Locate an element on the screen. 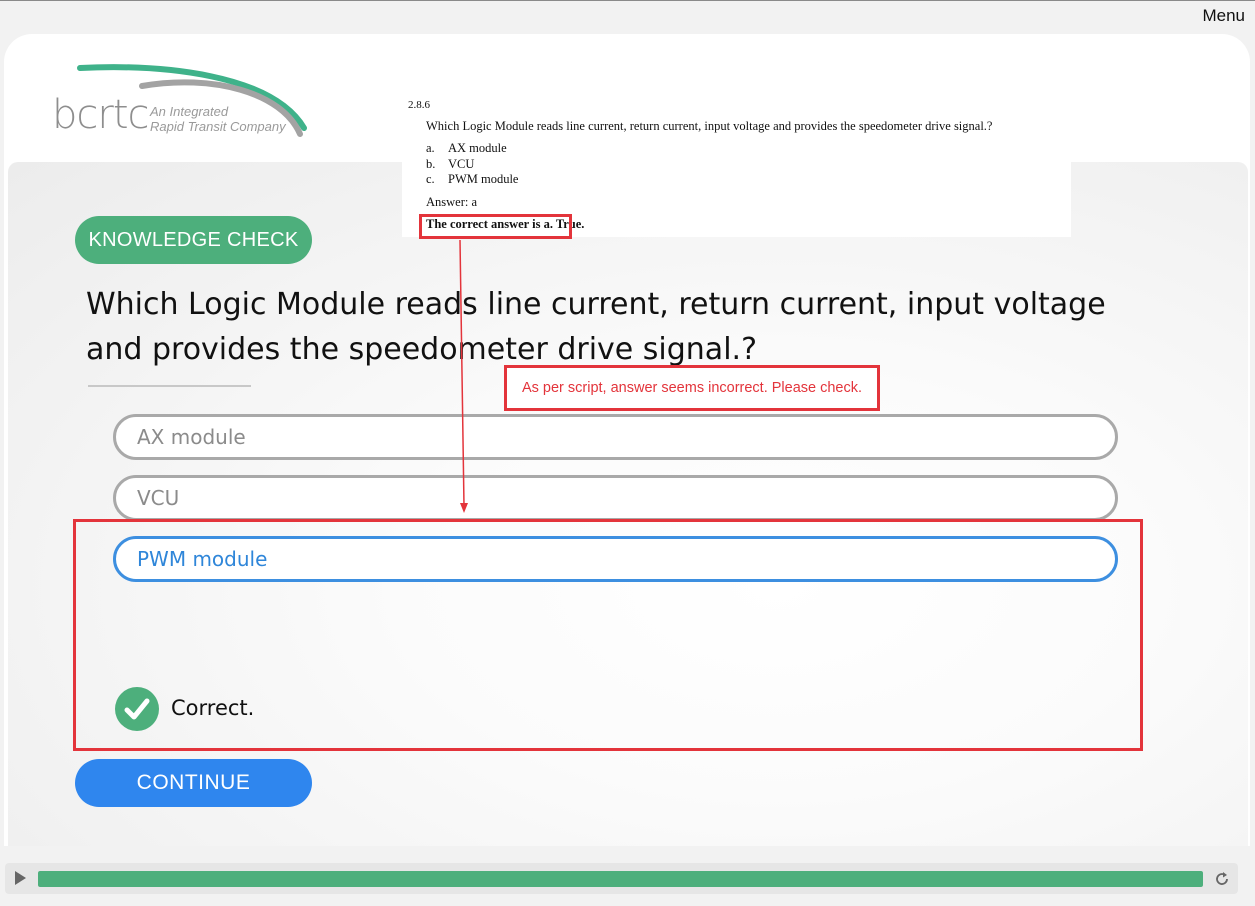 This screenshot has width=1255, height=906. excerpt-number: 2.8.6 is located at coordinates (419, 105).